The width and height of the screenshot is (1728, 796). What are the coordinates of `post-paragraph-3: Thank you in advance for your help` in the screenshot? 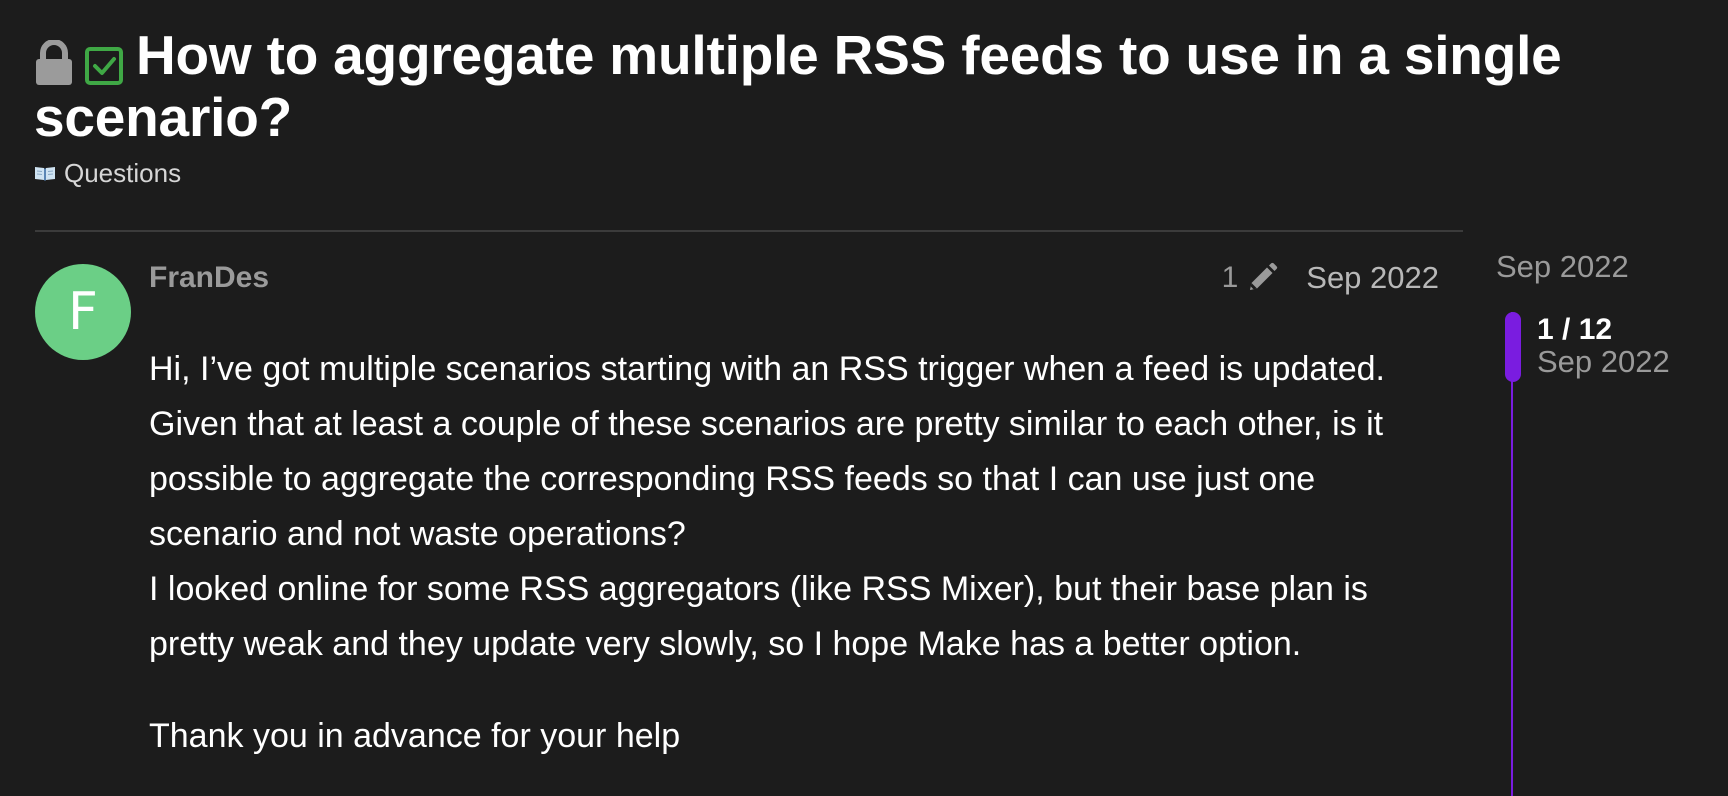 It's located at (415, 736).